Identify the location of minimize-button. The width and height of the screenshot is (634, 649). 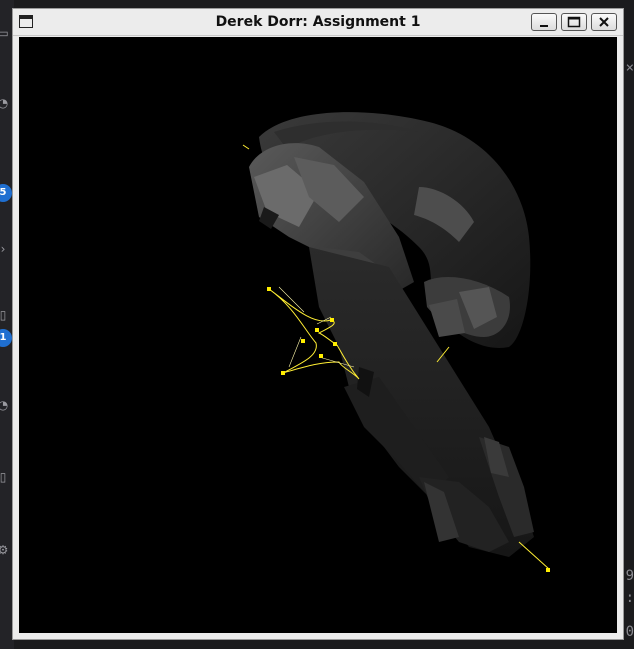
(544, 22).